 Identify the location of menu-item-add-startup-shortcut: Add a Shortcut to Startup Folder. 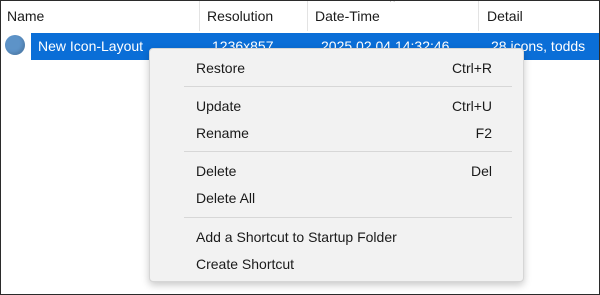
(336, 237).